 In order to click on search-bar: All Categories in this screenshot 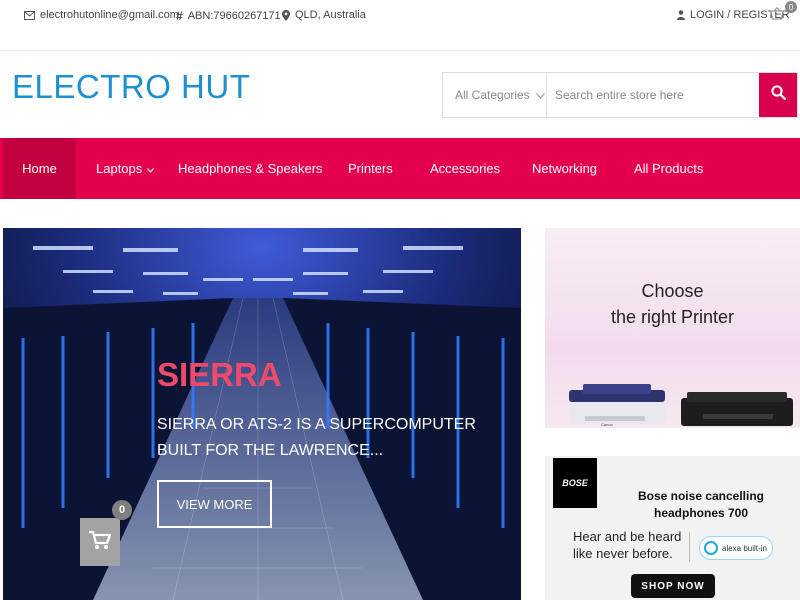, I will do `click(620, 95)`.